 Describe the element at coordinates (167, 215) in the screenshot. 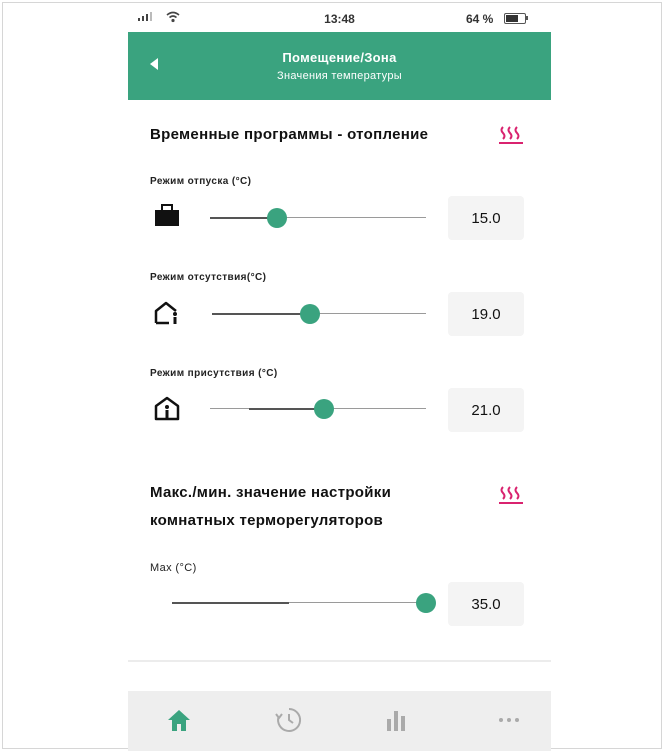

I see `suitcase-icon` at that location.